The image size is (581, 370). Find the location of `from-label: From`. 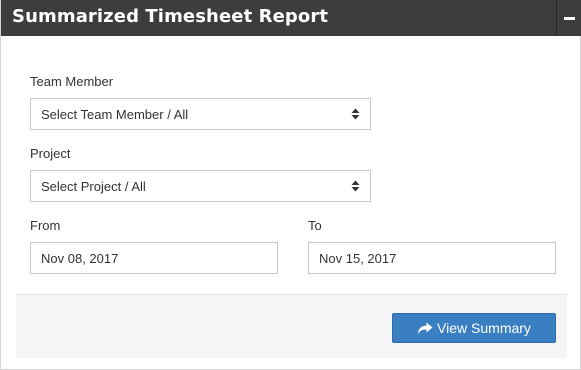

from-label: From is located at coordinates (45, 225).